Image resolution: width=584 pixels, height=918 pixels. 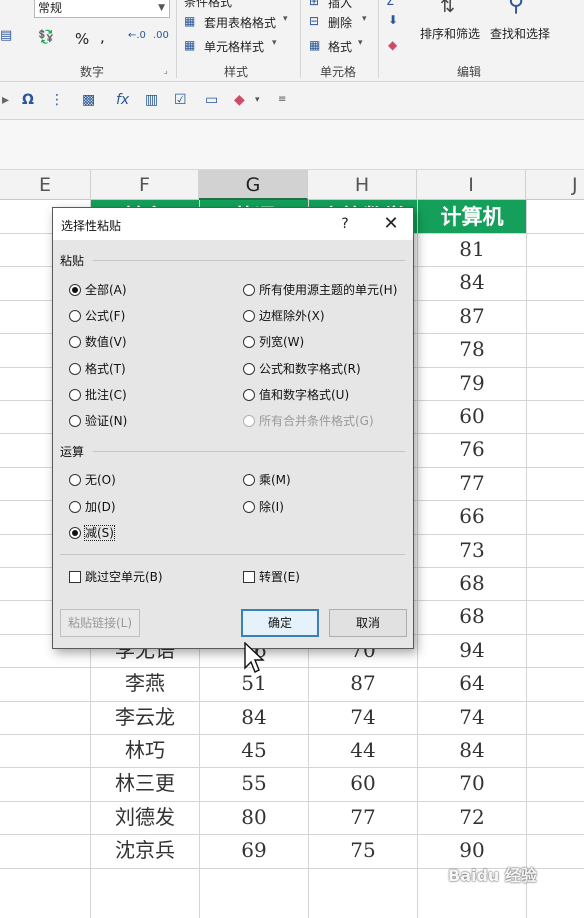 What do you see at coordinates (137, 35) in the screenshot?
I see `increase-decimal-icon: ←.0` at bounding box center [137, 35].